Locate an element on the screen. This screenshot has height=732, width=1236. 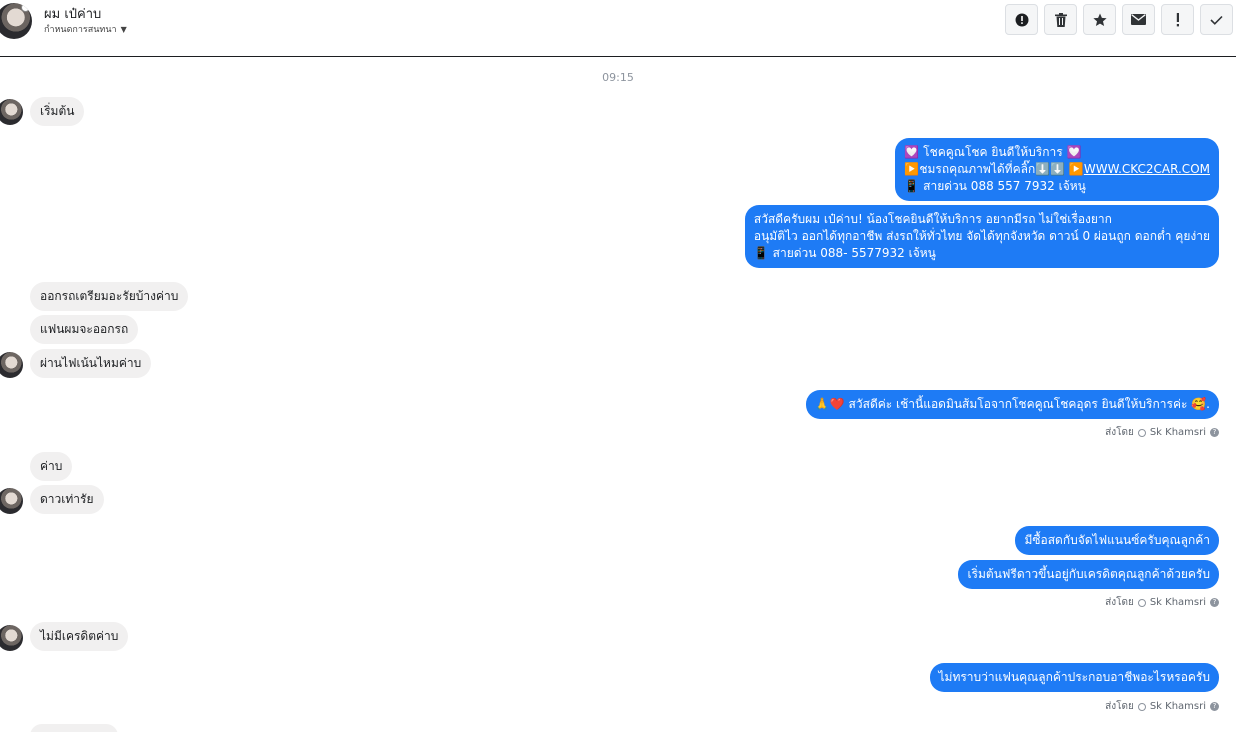
delete-button is located at coordinates (1060, 19).